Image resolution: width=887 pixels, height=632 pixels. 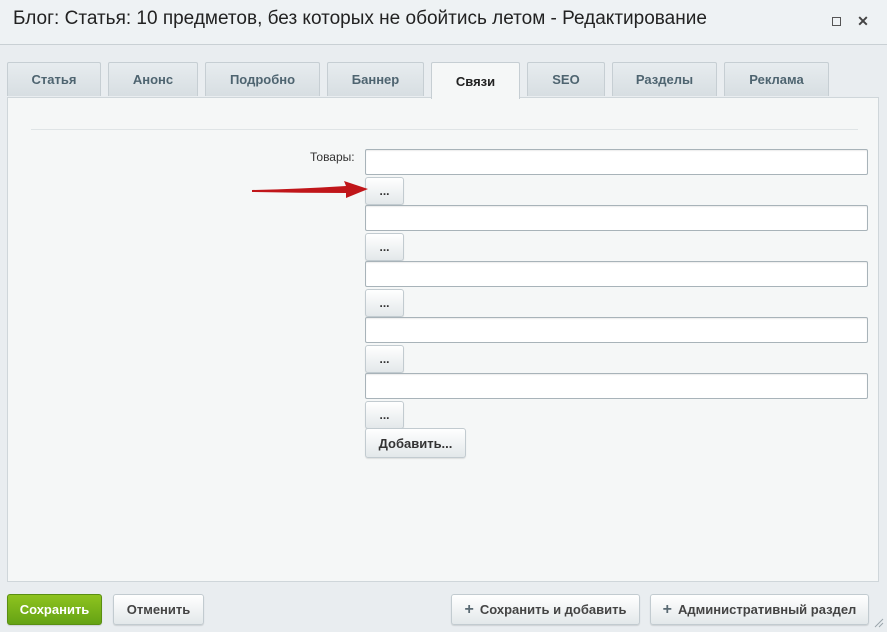 What do you see at coordinates (332, 157) in the screenshot?
I see `products-label: Товары:` at bounding box center [332, 157].